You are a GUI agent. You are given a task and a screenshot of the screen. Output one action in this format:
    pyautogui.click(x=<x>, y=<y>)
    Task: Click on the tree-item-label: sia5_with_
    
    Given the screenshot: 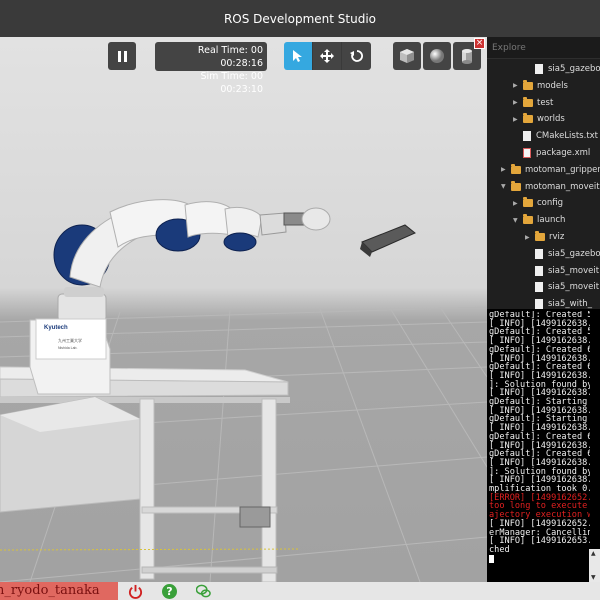 What is the action you would take?
    pyautogui.click(x=570, y=304)
    